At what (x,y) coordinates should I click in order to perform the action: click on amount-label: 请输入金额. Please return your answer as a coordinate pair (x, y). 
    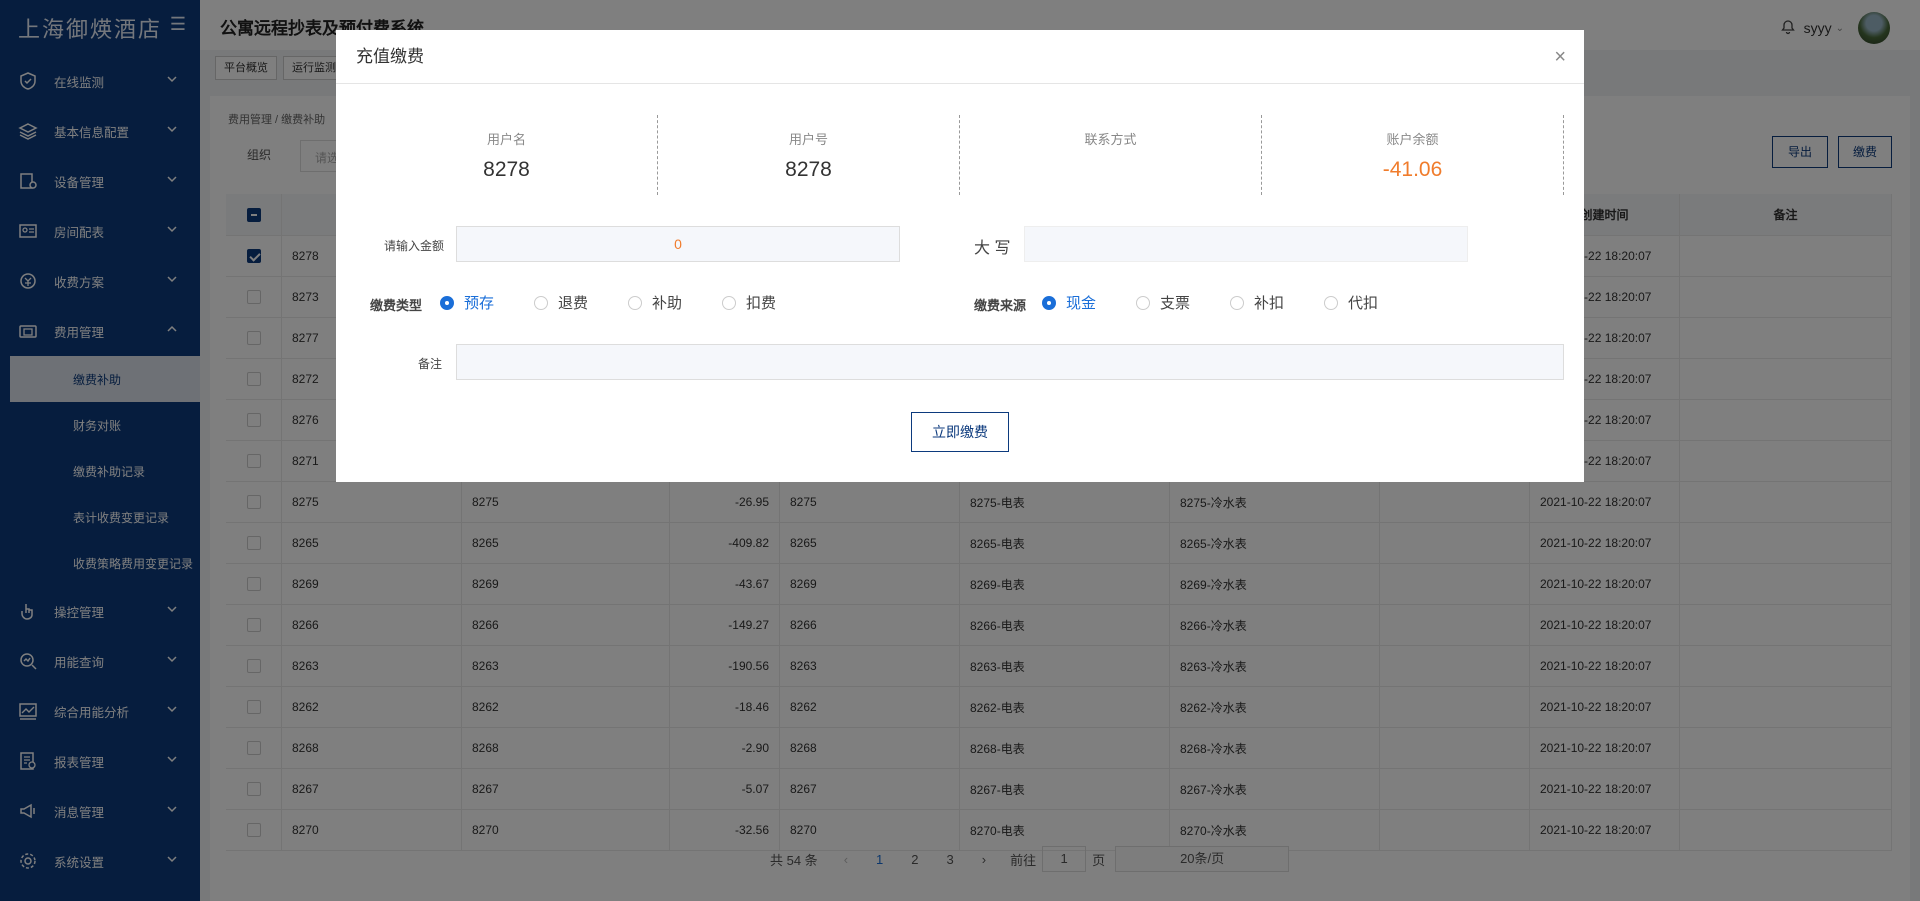
    Looking at the image, I should click on (414, 245).